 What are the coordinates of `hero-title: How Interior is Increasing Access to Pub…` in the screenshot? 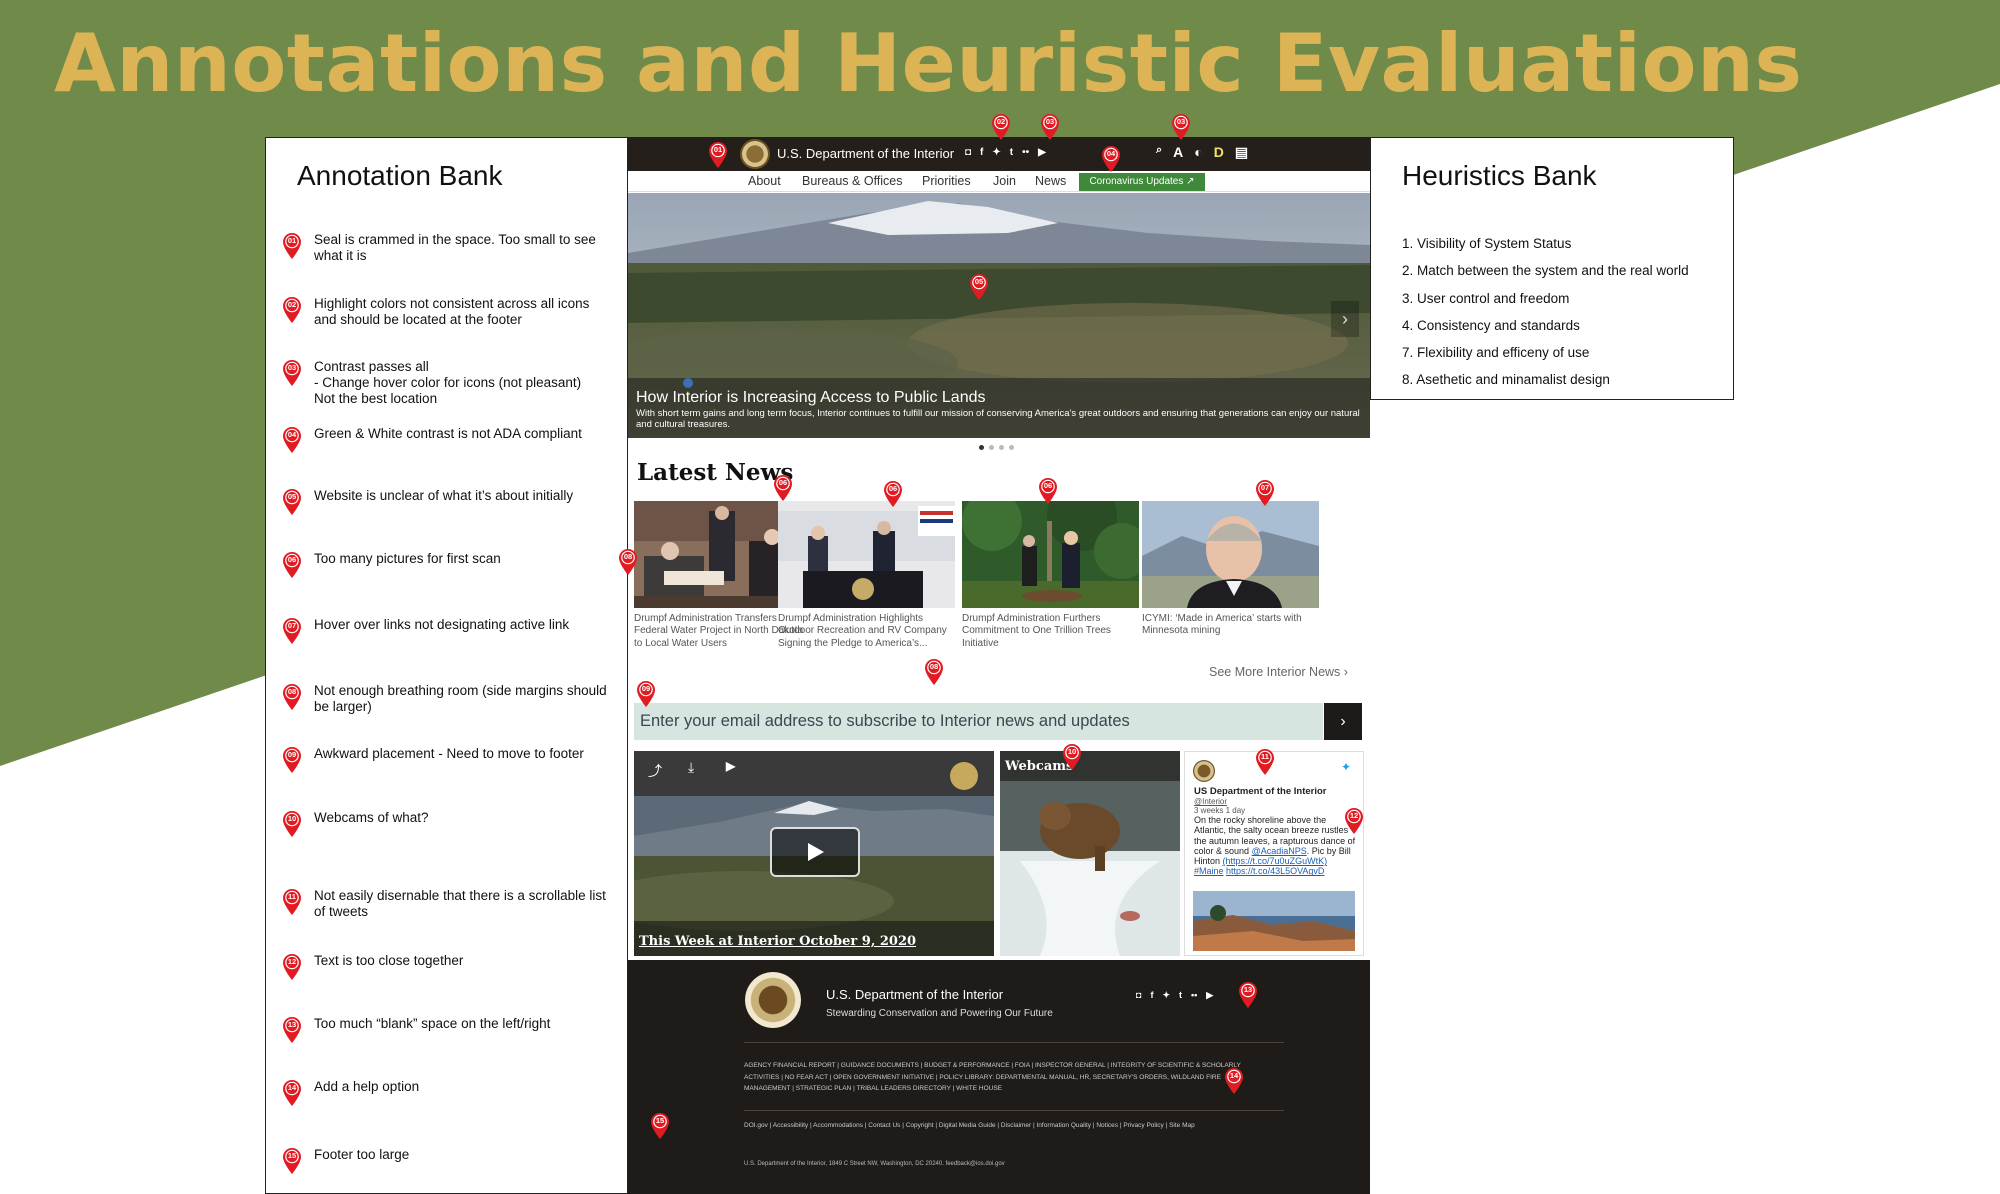 It's located at (811, 398).